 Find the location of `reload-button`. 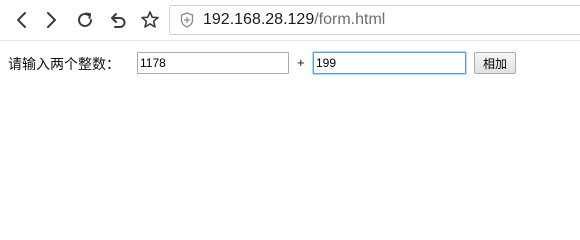

reload-button is located at coordinates (85, 20).